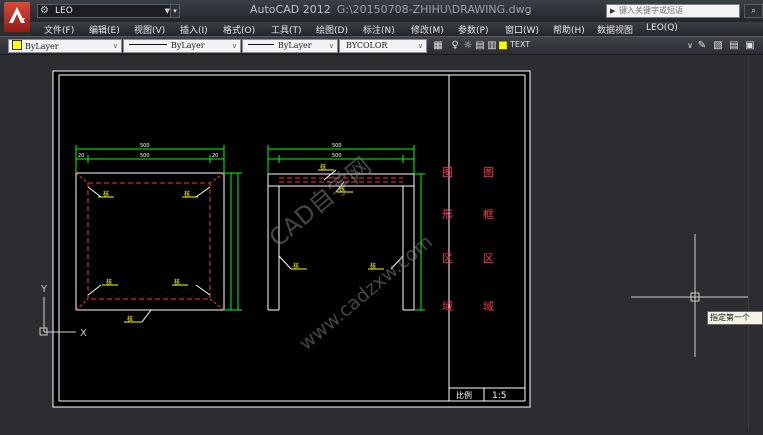 The image size is (763, 435). What do you see at coordinates (106, 194) in the screenshot?
I see `label-a: 核` at bounding box center [106, 194].